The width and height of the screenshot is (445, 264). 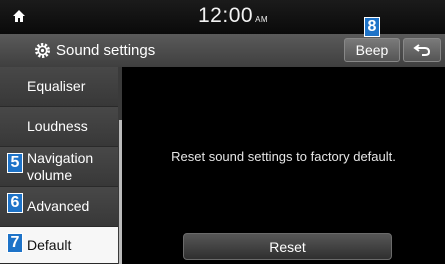 I want to click on sidebar-item-label: Default, so click(x=49, y=244).